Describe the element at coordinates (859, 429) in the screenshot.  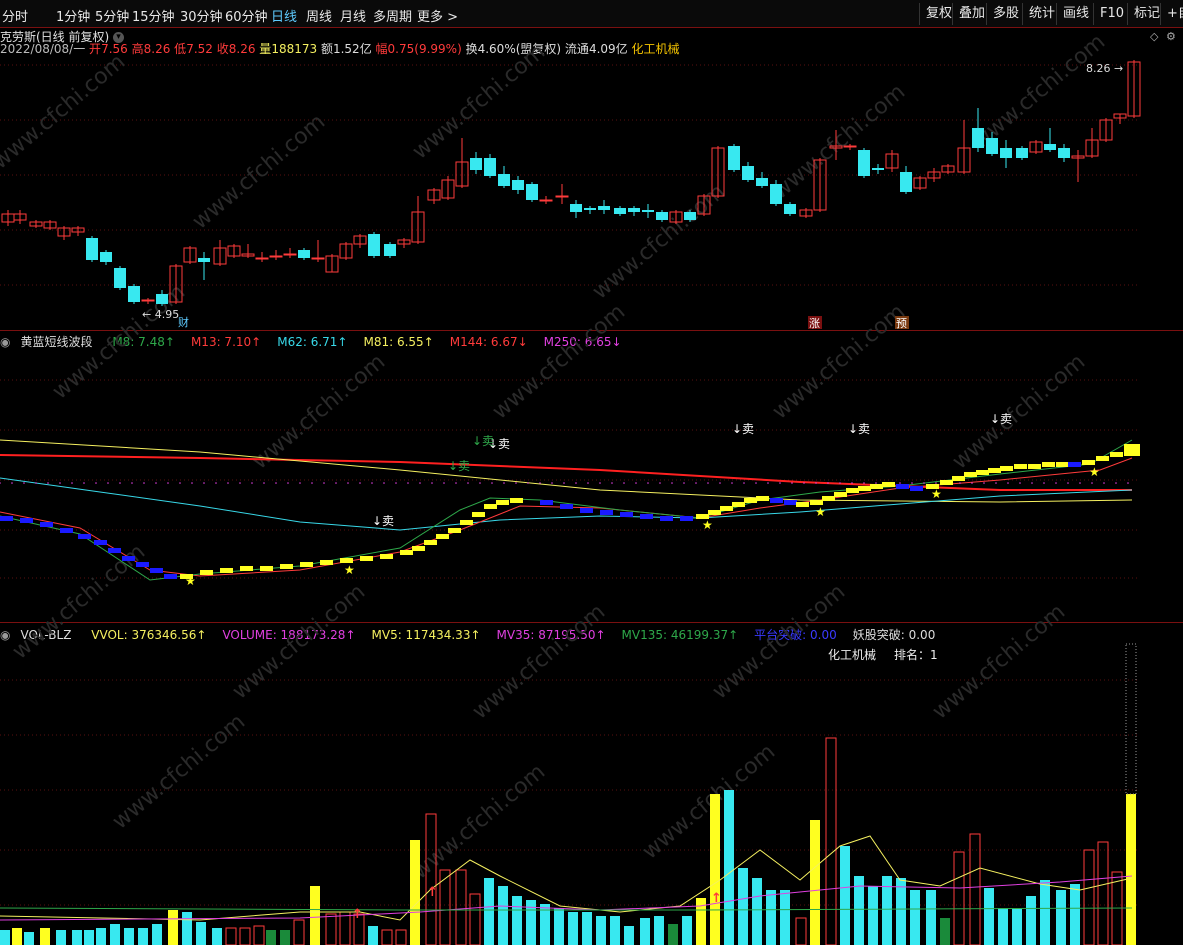
I see `sell-signal: ↓卖` at that location.